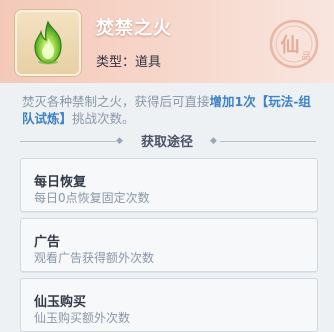  What do you see at coordinates (134, 28) in the screenshot?
I see `item-name: 焚禁之火` at bounding box center [134, 28].